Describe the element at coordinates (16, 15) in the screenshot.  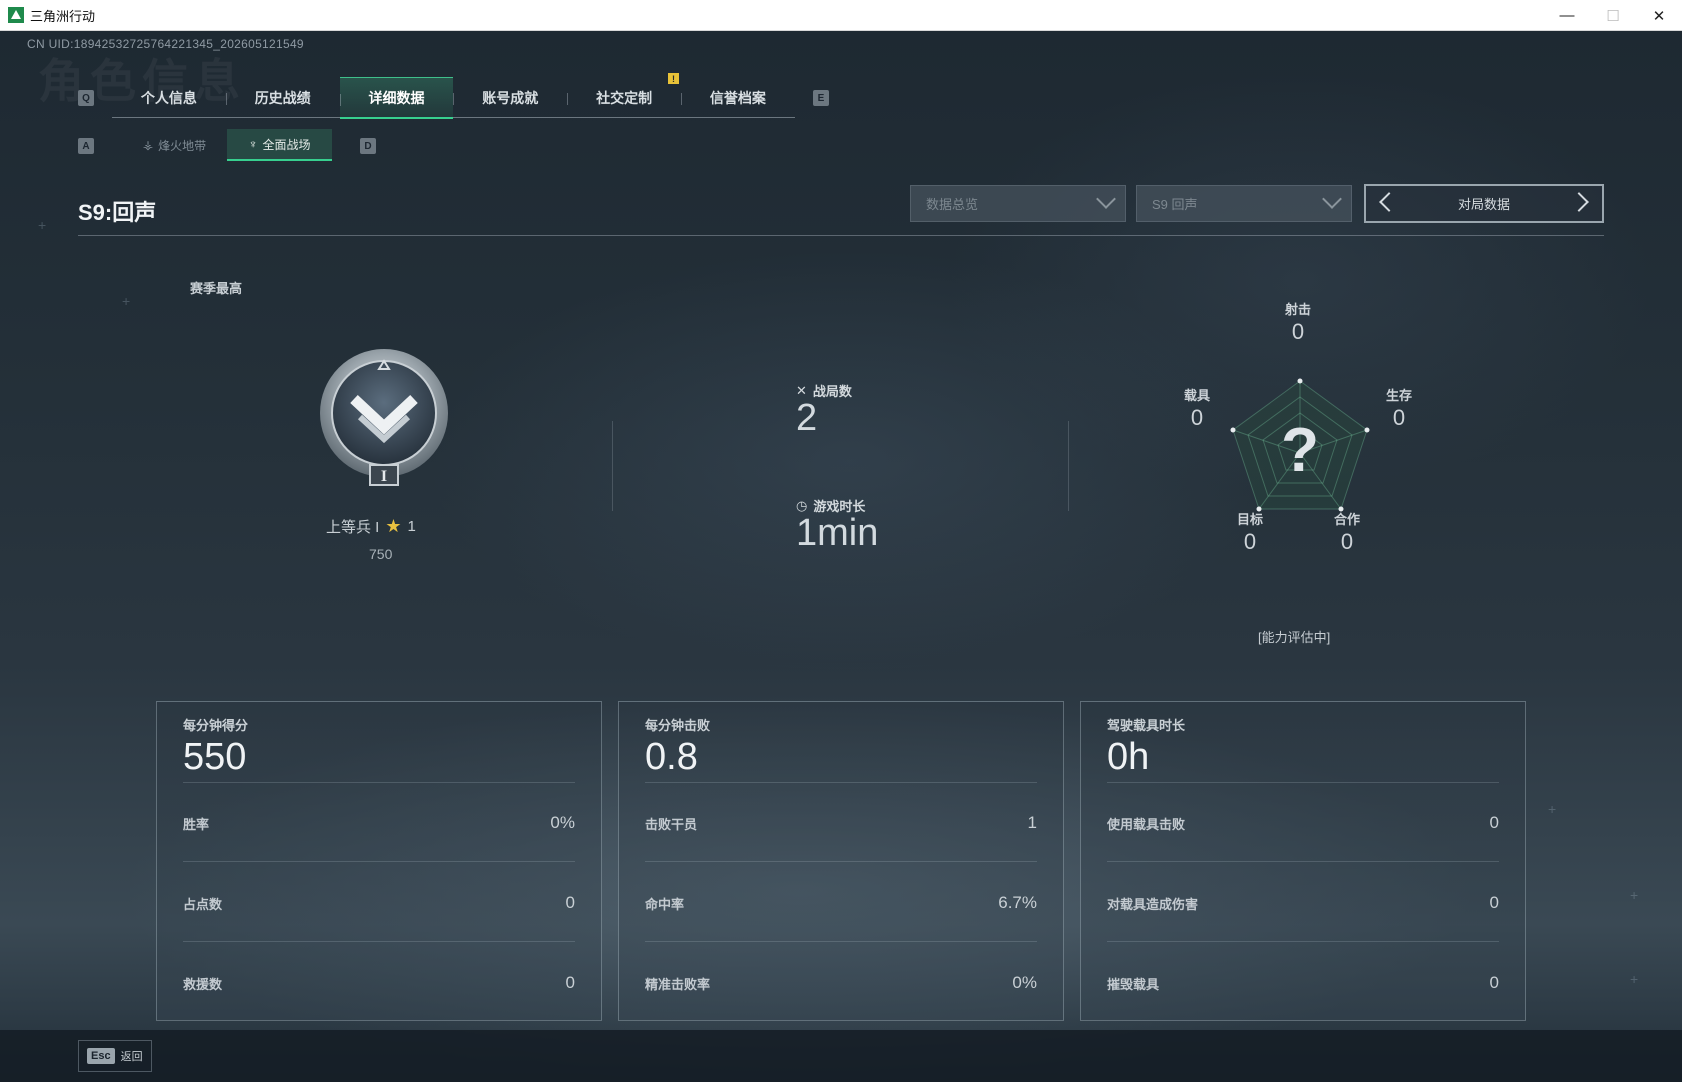
I see `app-logo-icon` at that location.